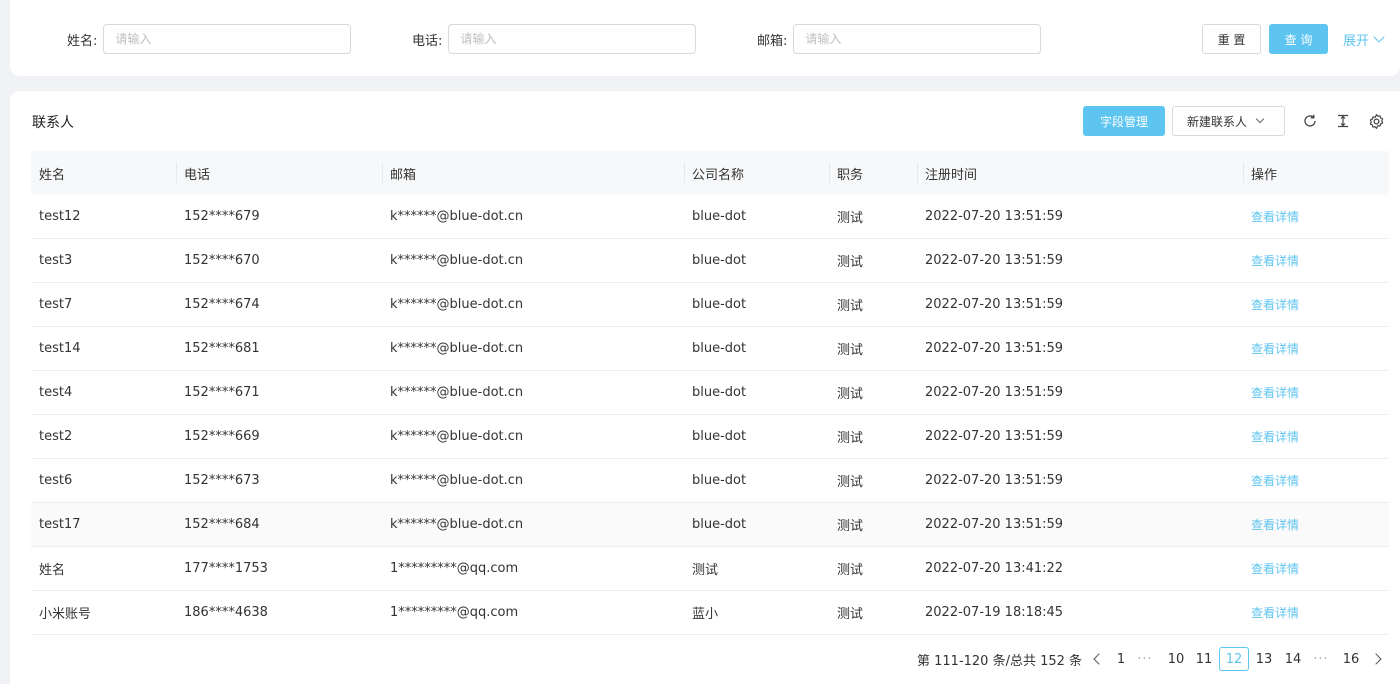 The width and height of the screenshot is (1400, 684). I want to click on cell-phone: 177****1753, so click(279, 568).